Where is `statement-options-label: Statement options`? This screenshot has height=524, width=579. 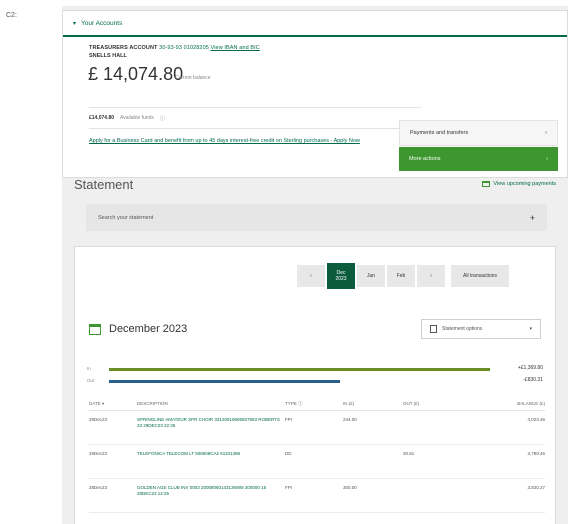 statement-options-label: Statement options is located at coordinates (462, 329).